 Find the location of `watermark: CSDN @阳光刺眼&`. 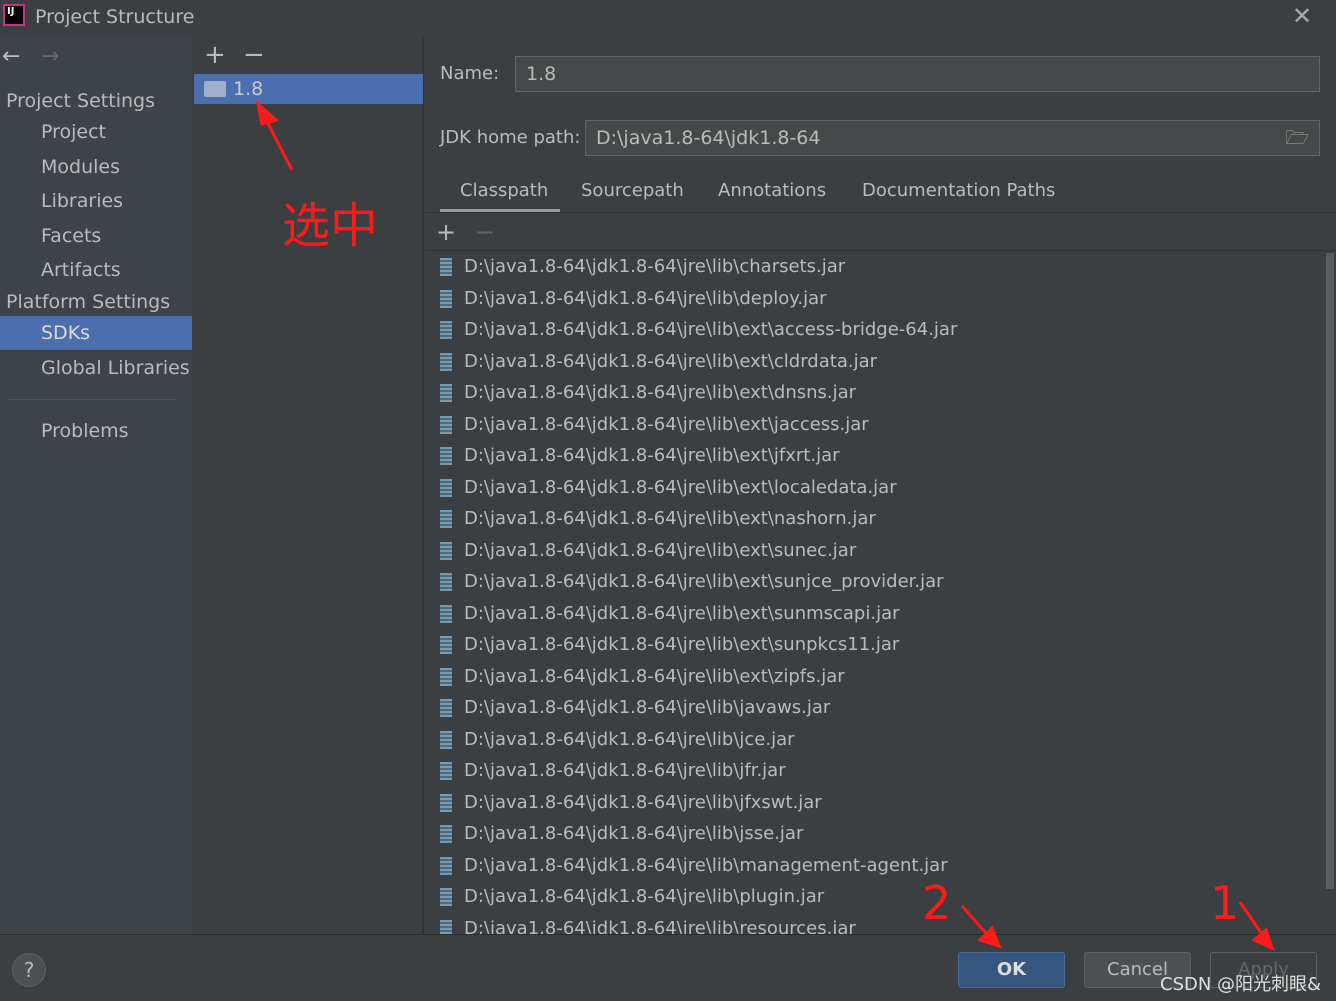

watermark: CSDN @阳光刺眼& is located at coordinates (1241, 984).